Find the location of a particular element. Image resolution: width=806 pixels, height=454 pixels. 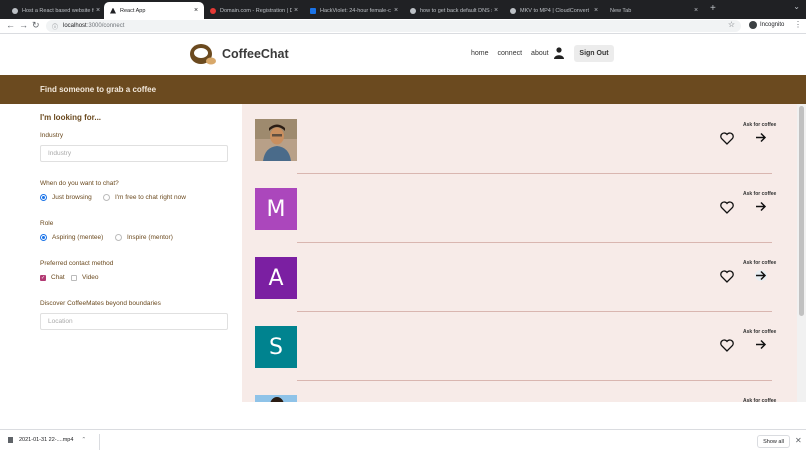

checkbox-chat: ✓ Chat is located at coordinates (52, 277).